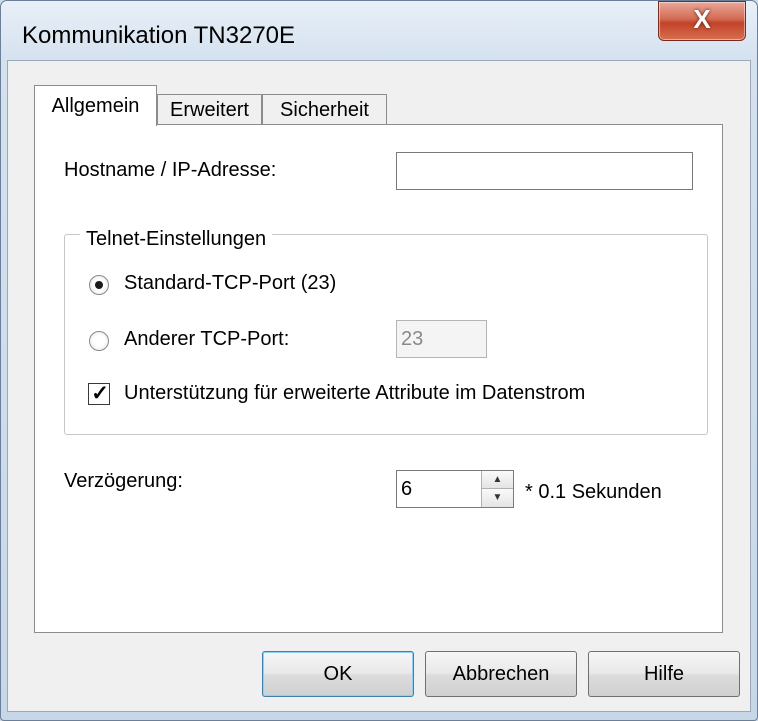 The width and height of the screenshot is (758, 721). Describe the element at coordinates (159, 35) in the screenshot. I see `window-title: Kommunikation TN3270E` at that location.